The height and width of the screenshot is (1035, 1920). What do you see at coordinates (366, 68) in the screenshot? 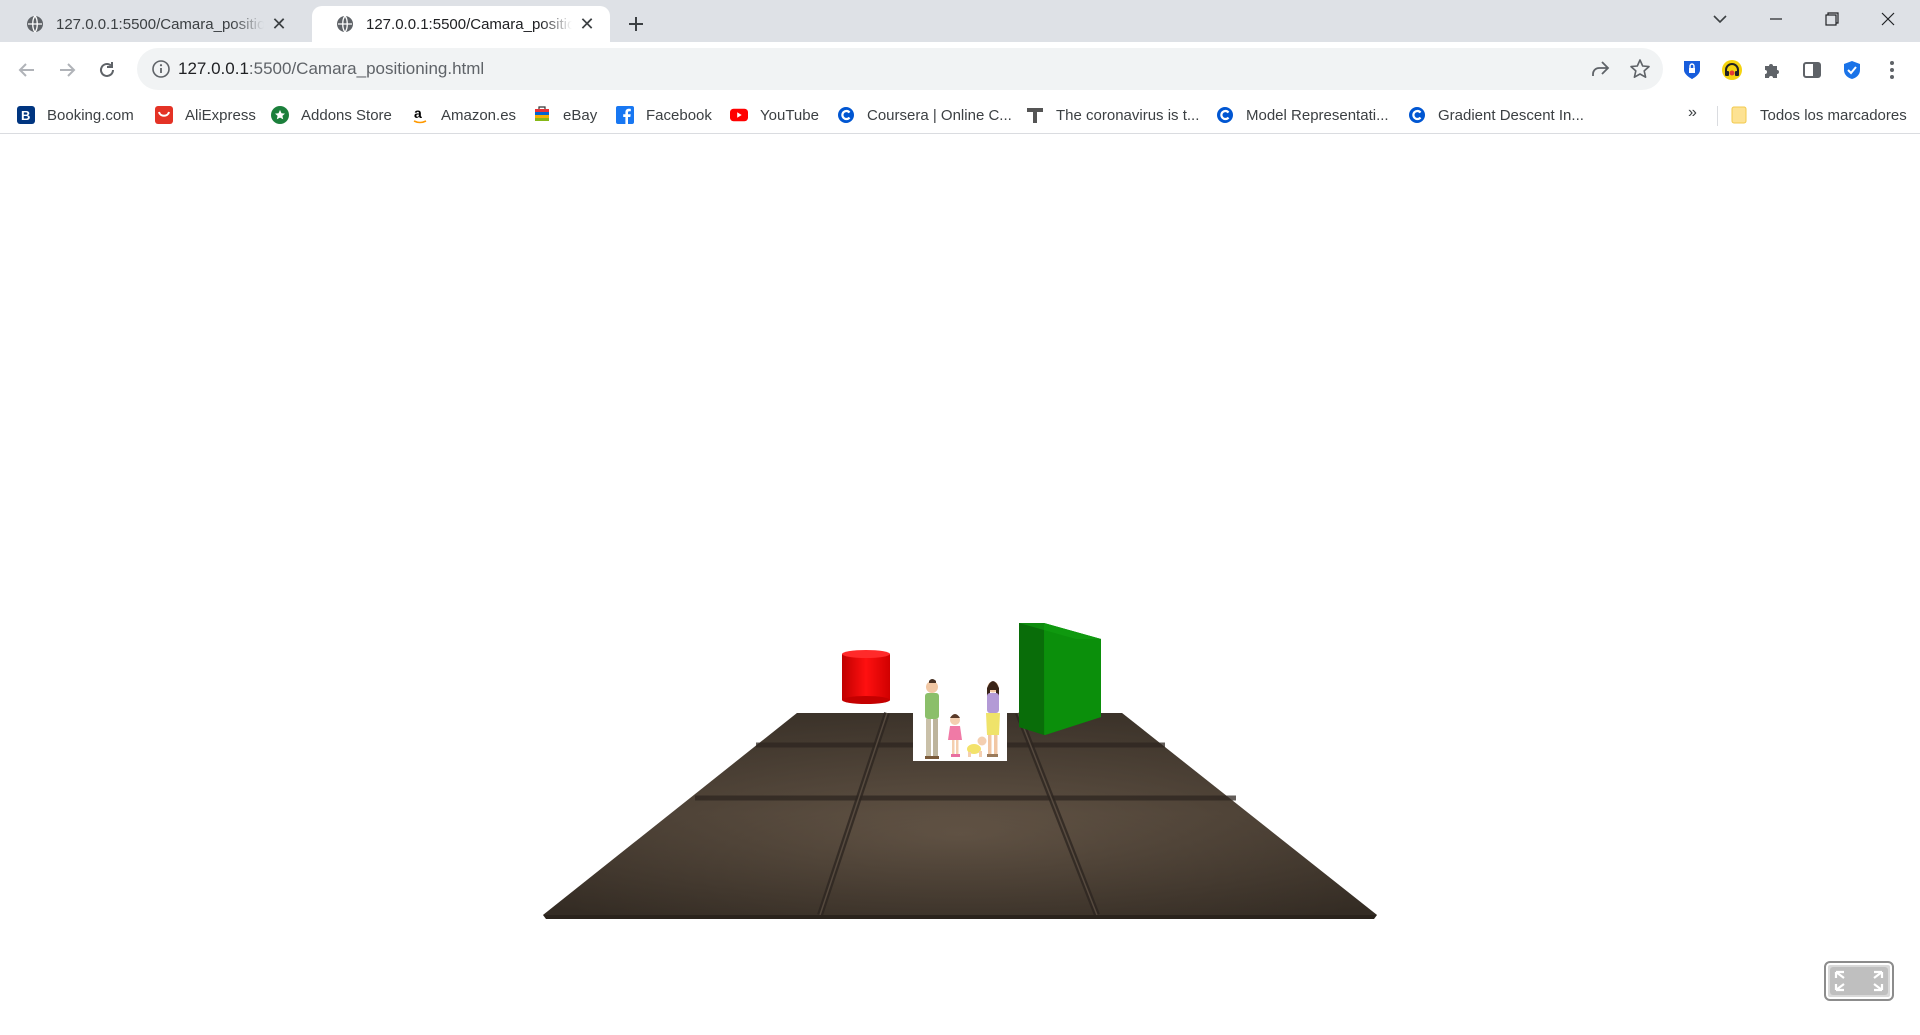
I see `url-path: :5500/Camara_positioning.html` at bounding box center [366, 68].